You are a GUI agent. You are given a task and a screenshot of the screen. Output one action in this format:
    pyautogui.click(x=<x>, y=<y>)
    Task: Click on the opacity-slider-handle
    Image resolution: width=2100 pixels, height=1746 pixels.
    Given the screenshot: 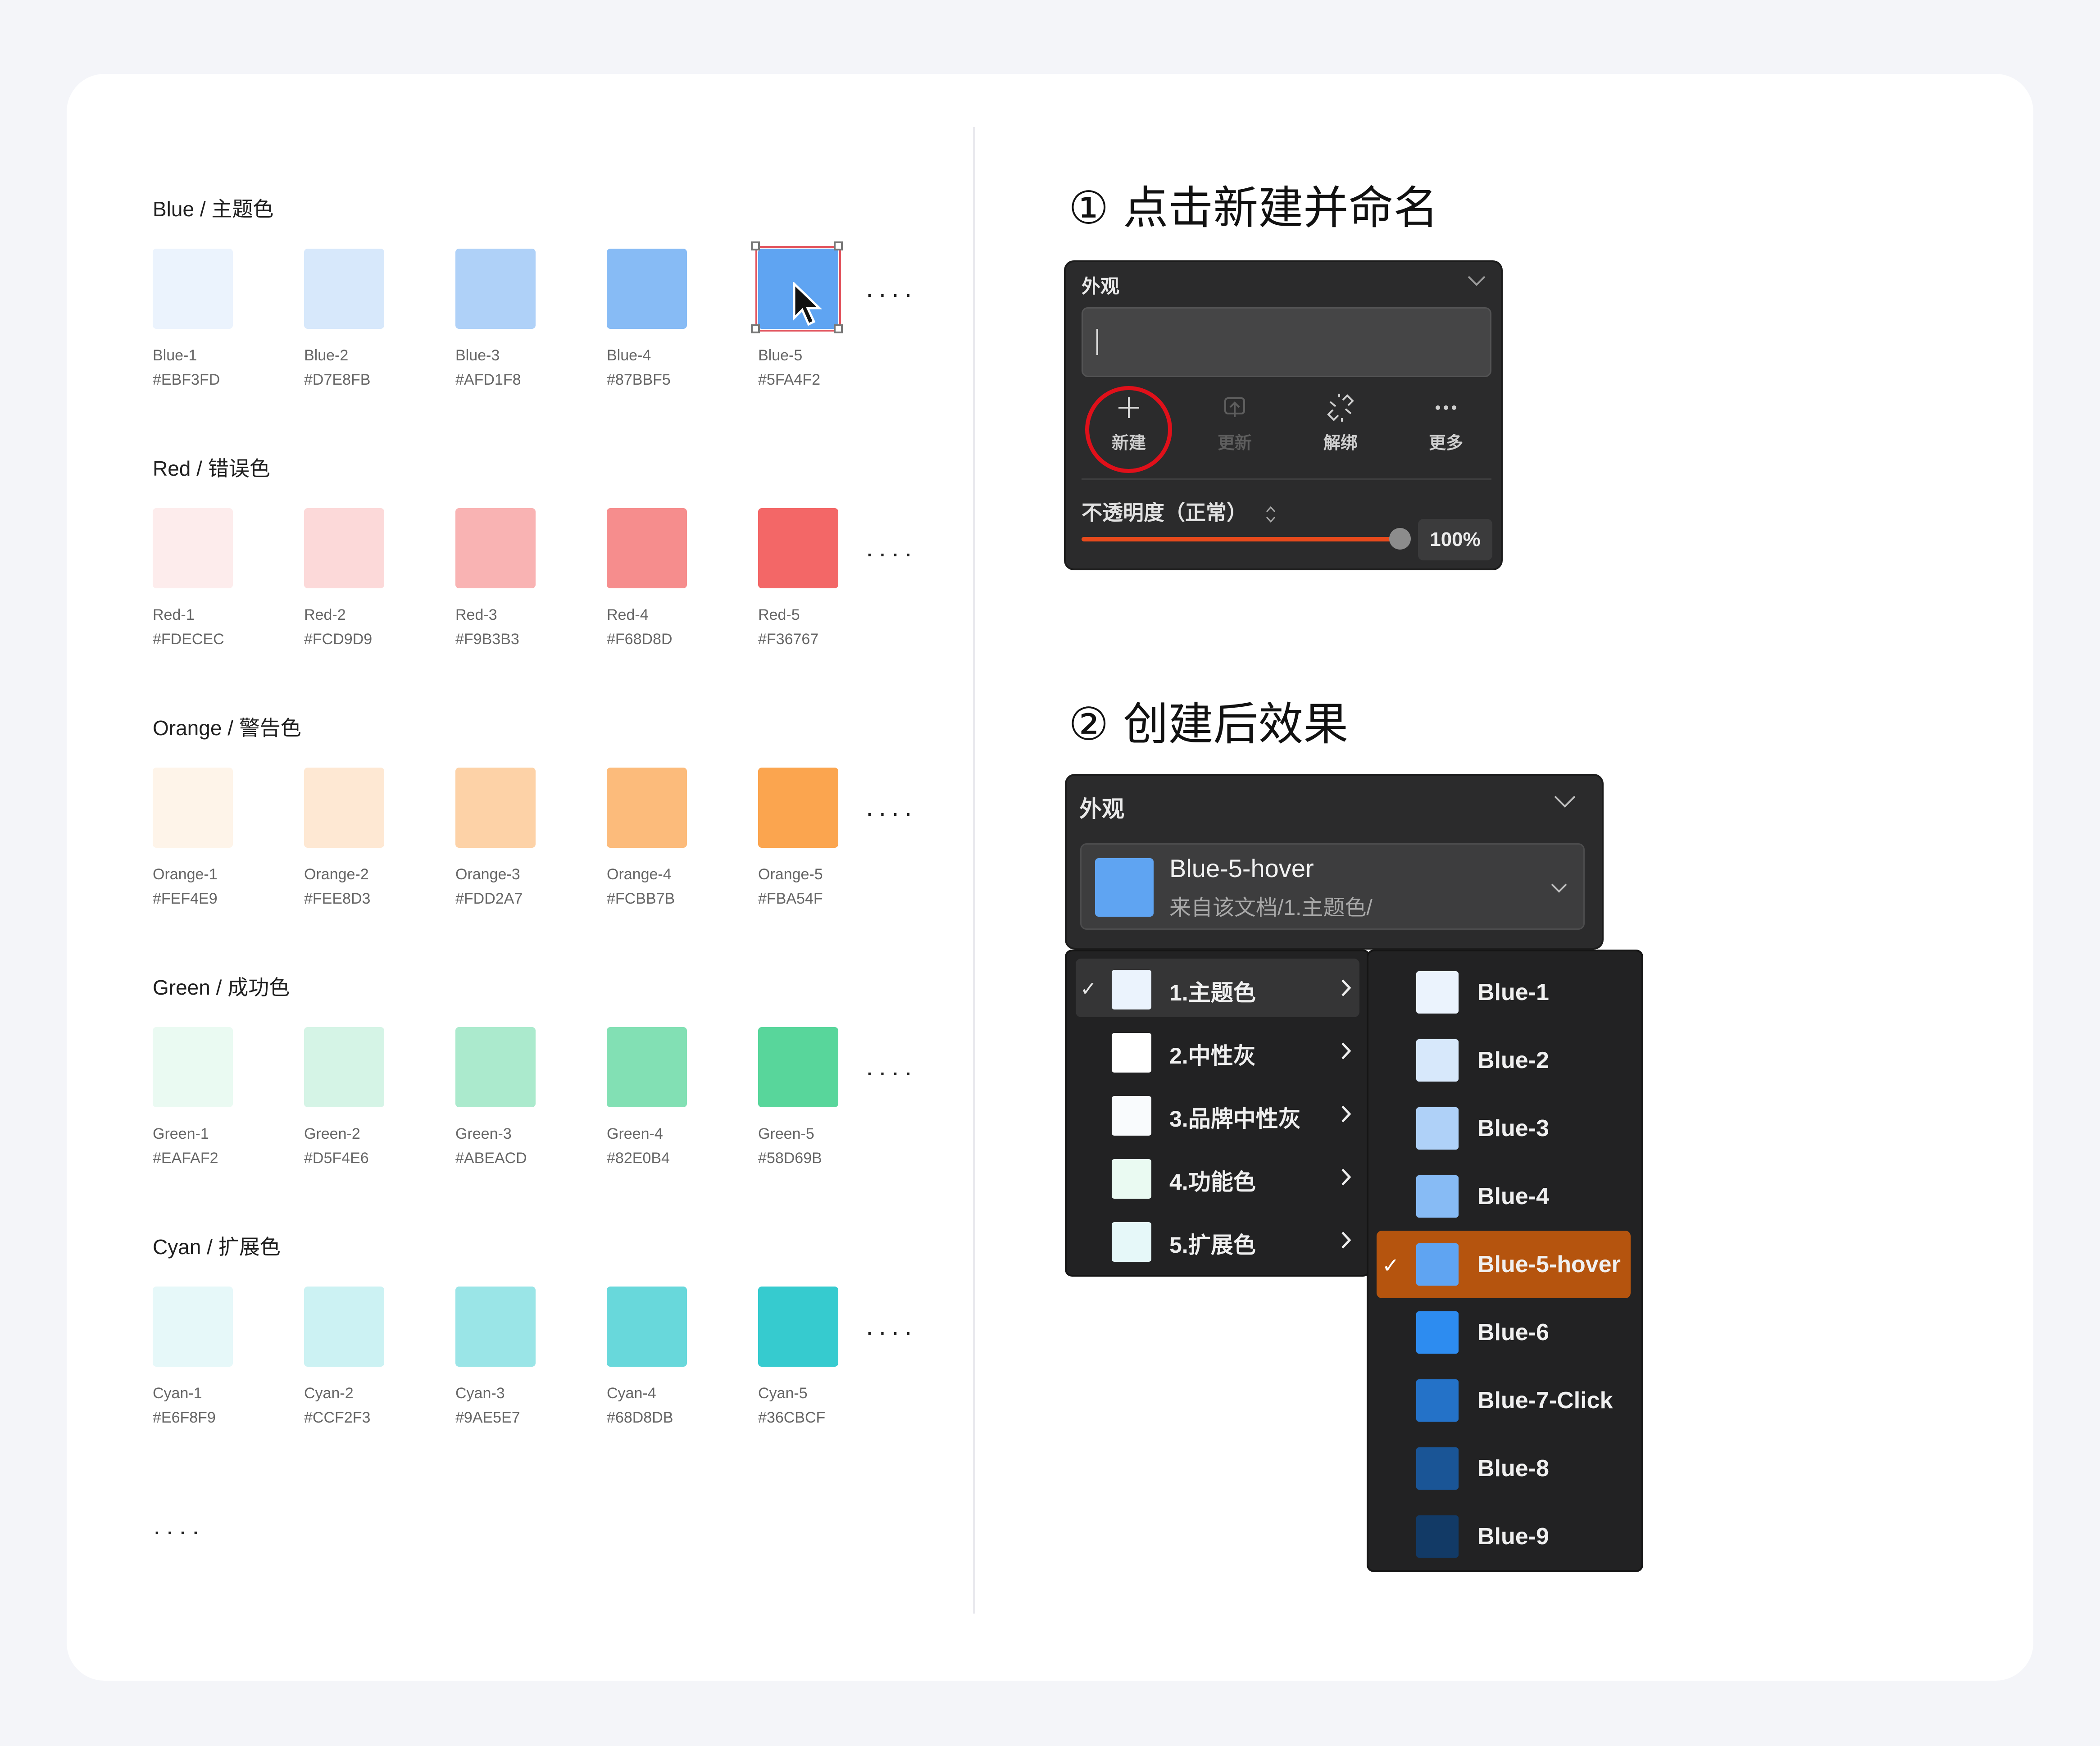 What is the action you would take?
    pyautogui.click(x=1400, y=539)
    